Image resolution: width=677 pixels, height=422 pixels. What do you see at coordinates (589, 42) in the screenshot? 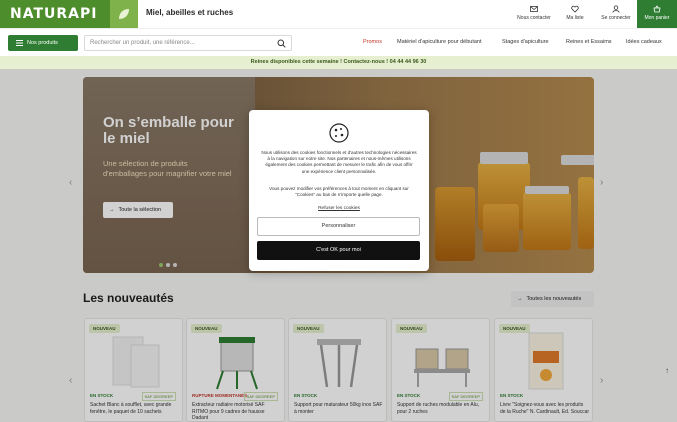
I see `nav-link-reines: Reines et Essaims` at bounding box center [589, 42].